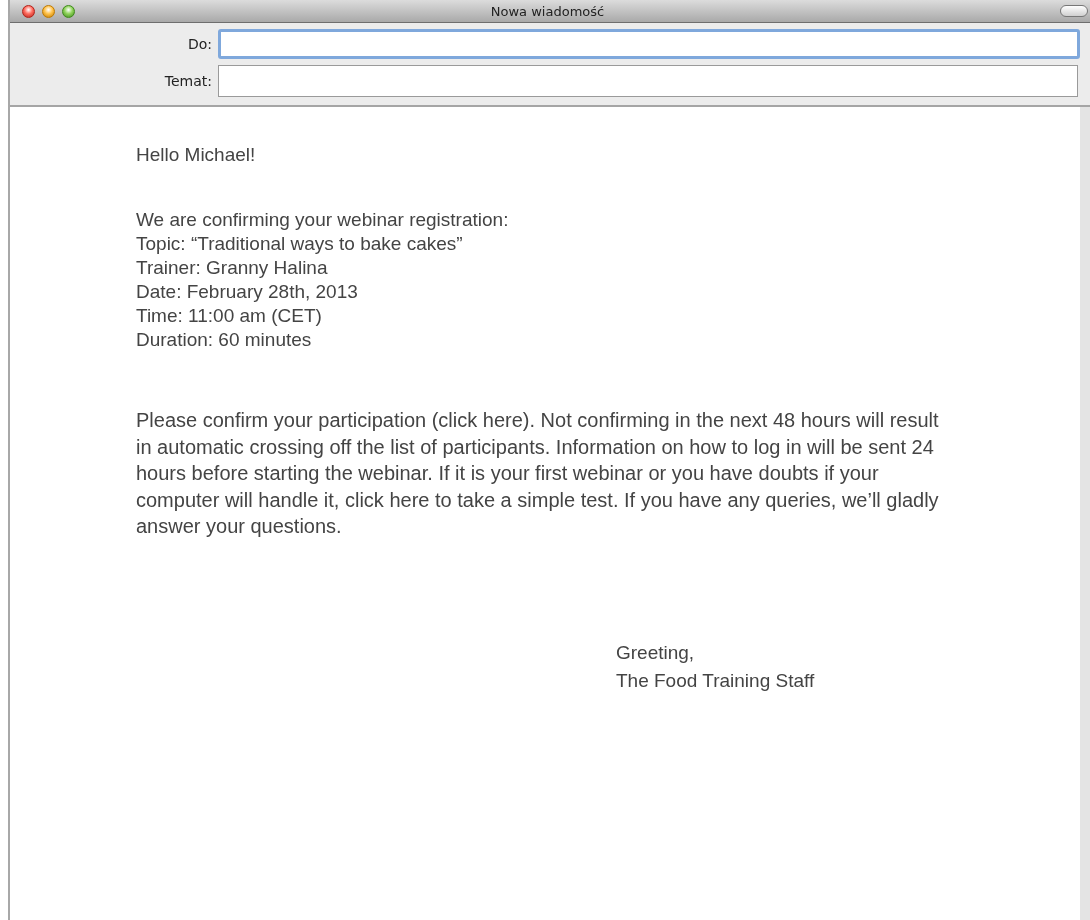 This screenshot has width=1090, height=920. Describe the element at coordinates (199, 44) in the screenshot. I see `field-label: Do:` at that location.